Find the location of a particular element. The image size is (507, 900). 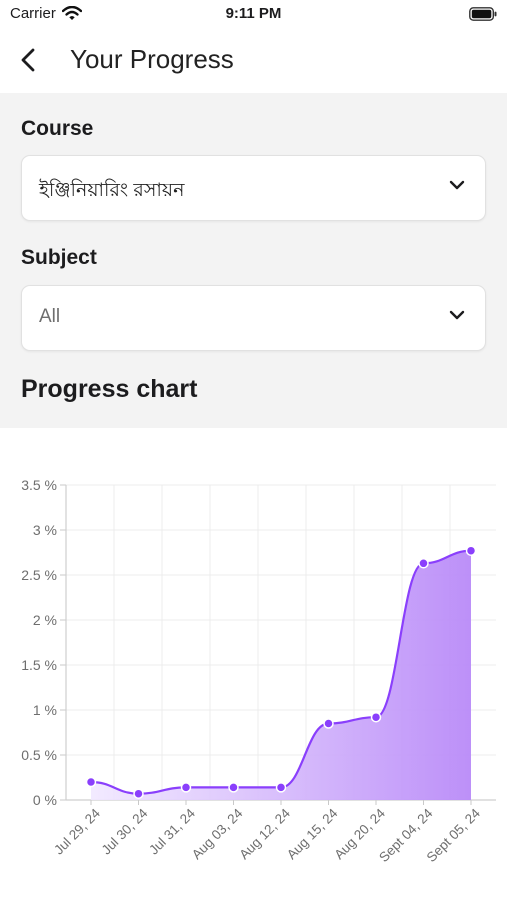

course-label: Course is located at coordinates (57, 128).